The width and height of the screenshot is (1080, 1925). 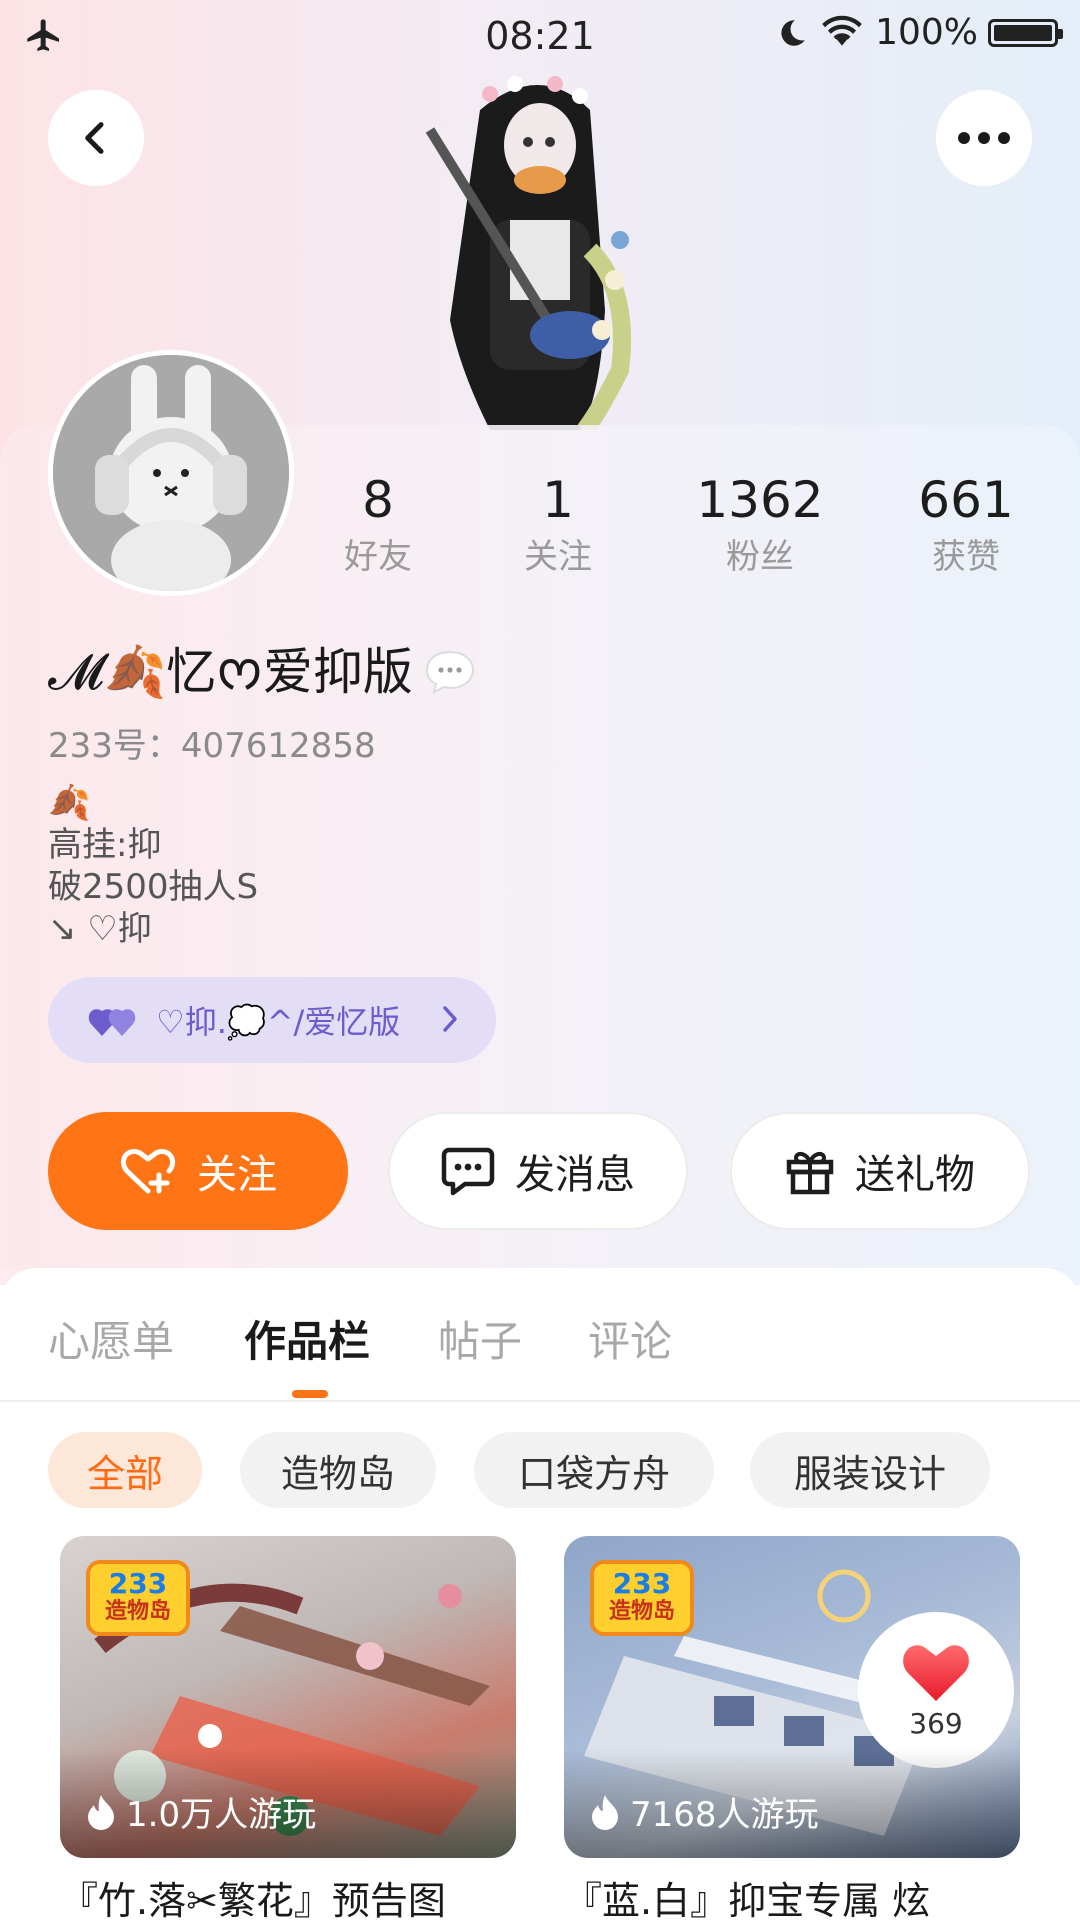 What do you see at coordinates (295, 1897) in the screenshot?
I see `work-title: 『竹.落✂繁花』预告图` at bounding box center [295, 1897].